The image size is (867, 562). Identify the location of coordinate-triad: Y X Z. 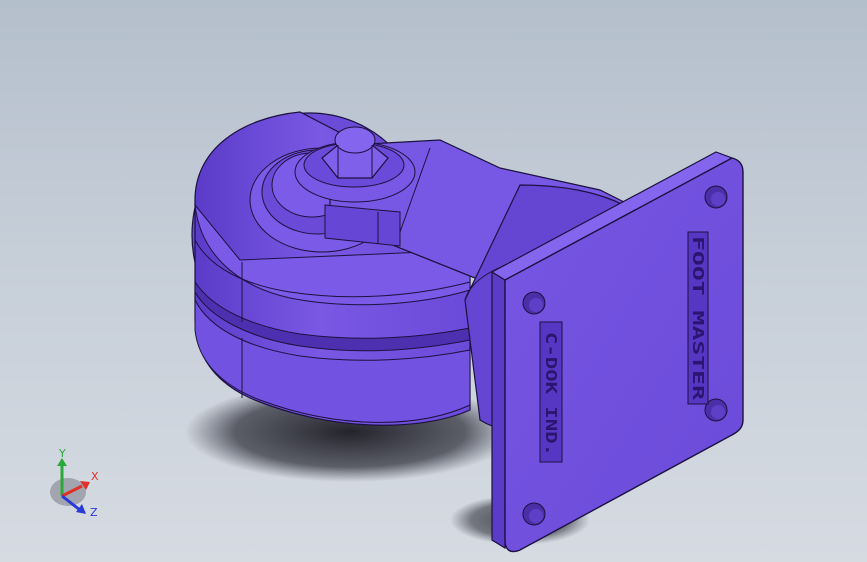
(74, 483).